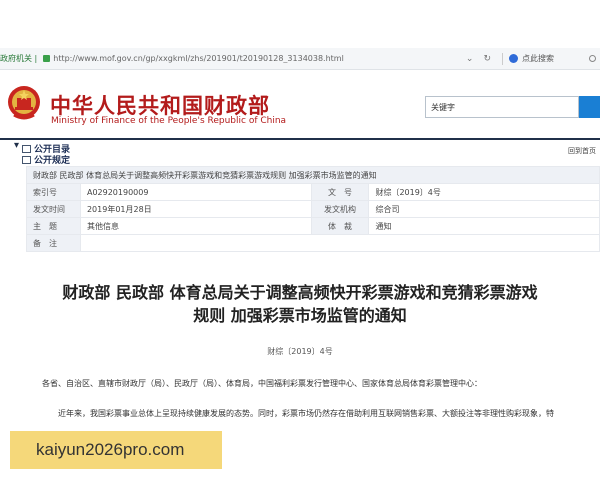 The image size is (600, 480). Describe the element at coordinates (53, 226) in the screenshot. I see `meta-label: 主 题` at that location.